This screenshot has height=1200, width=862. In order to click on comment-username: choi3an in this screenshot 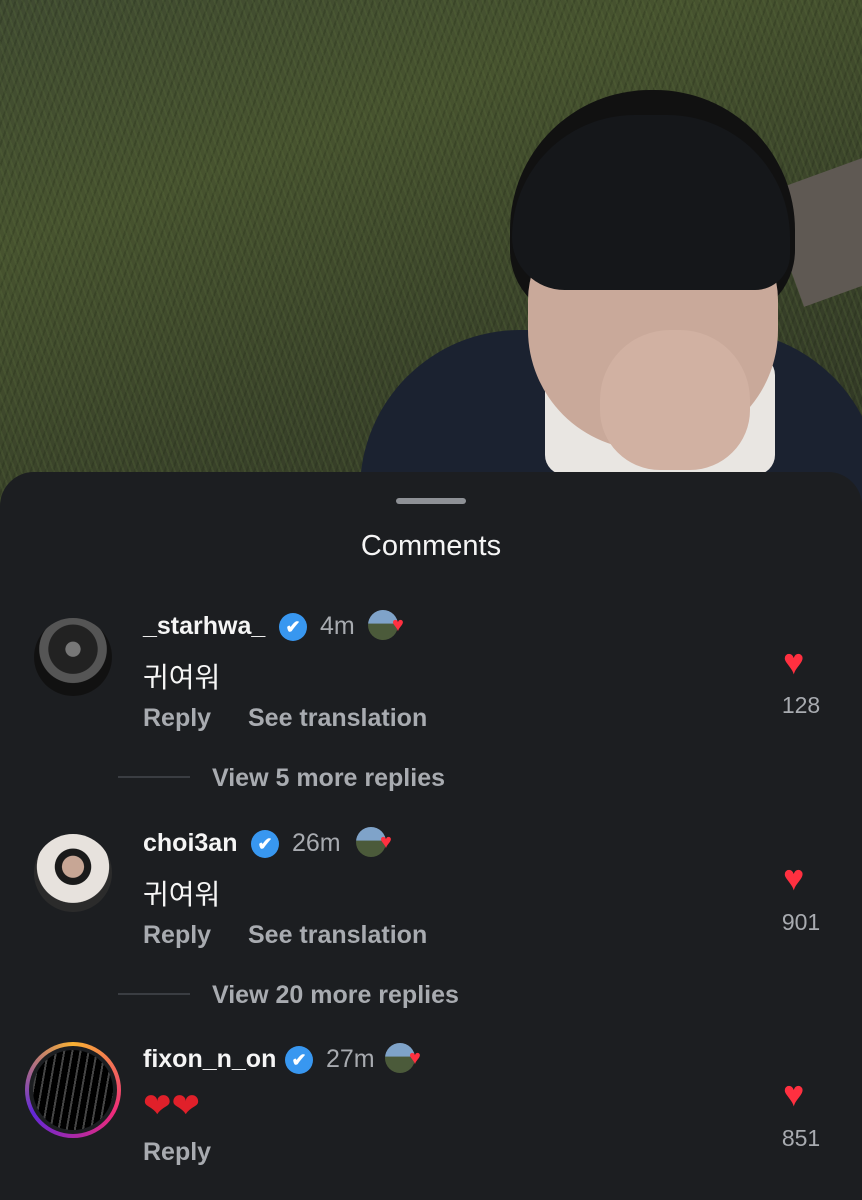, I will do `click(190, 843)`.